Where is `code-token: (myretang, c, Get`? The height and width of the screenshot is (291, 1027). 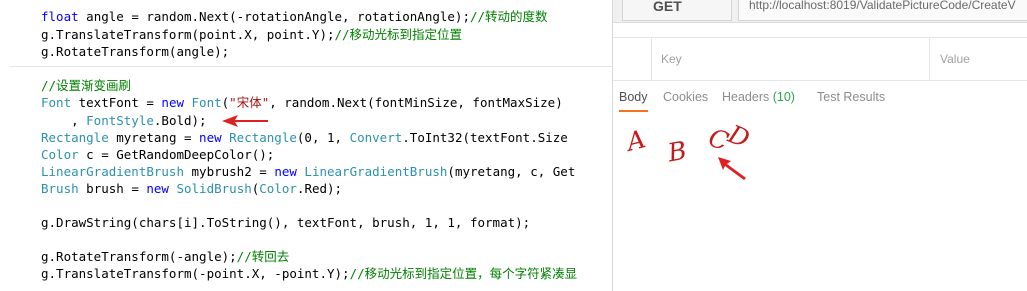
code-token: (myretang, c, Get is located at coordinates (511, 171).